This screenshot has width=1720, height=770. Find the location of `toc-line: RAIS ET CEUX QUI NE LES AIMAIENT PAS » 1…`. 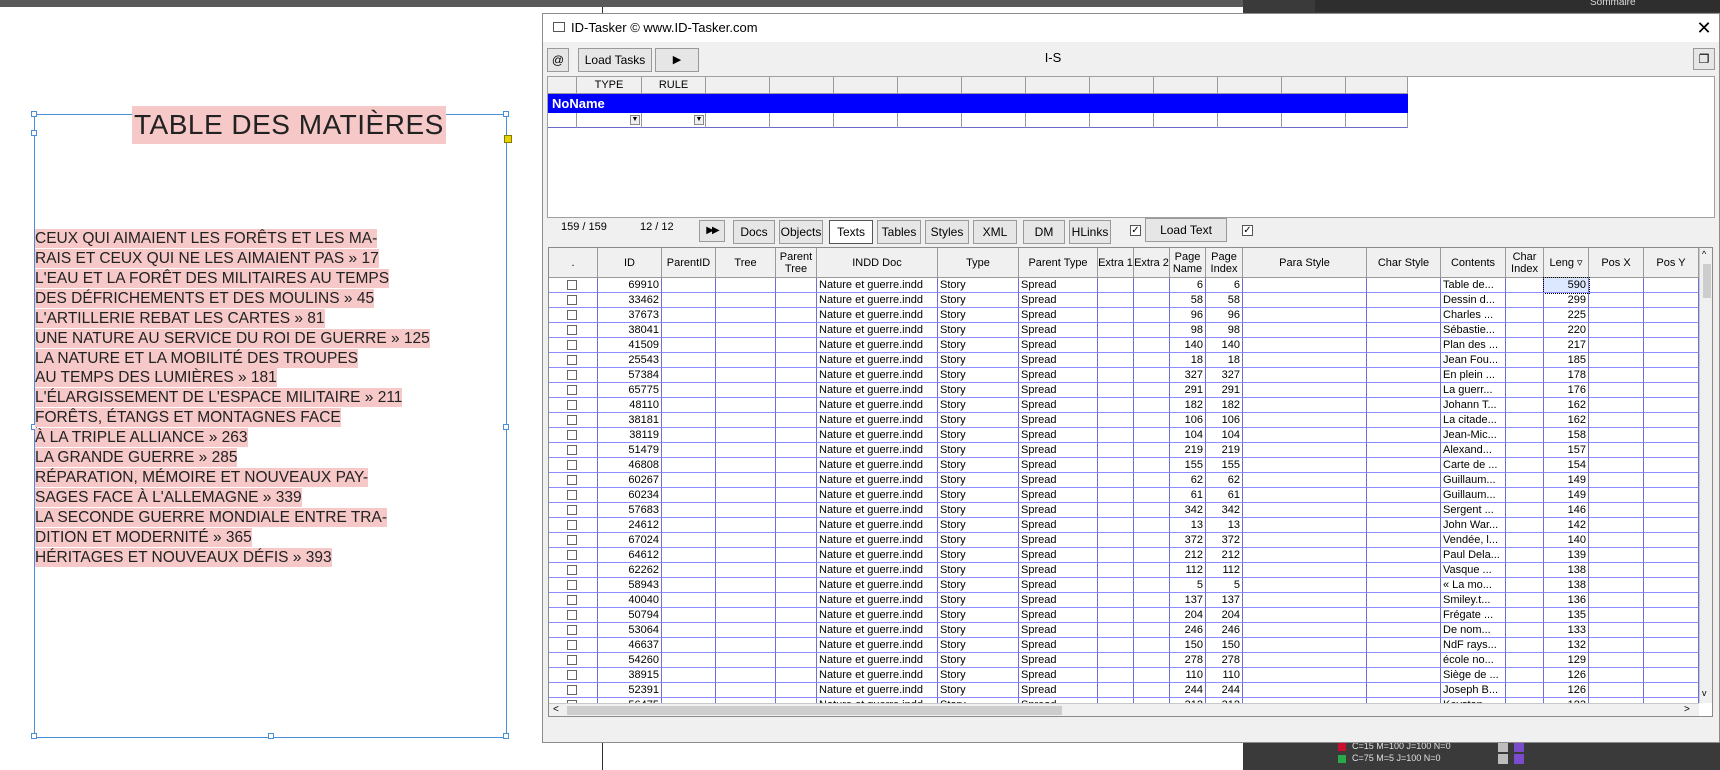

toc-line: RAIS ET CEUX QUI NE LES AIMAIENT PAS » 1… is located at coordinates (207, 258).